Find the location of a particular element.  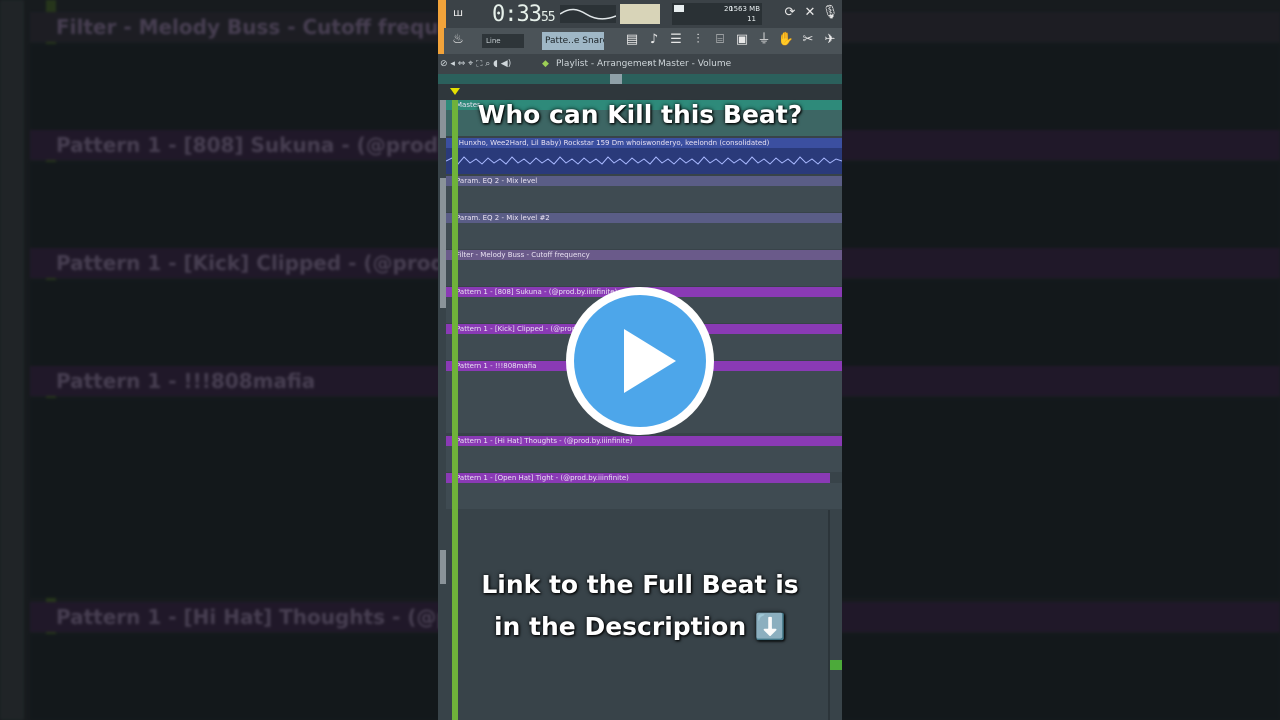

automation-target: Master - Volume is located at coordinates (694, 64).